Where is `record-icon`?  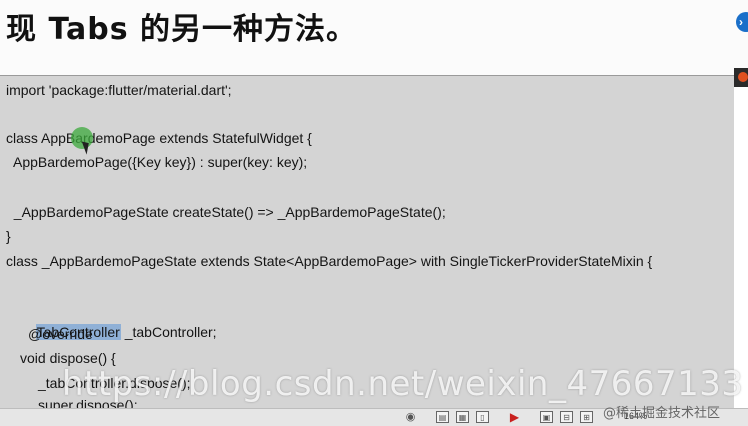
record-icon is located at coordinates (743, 77).